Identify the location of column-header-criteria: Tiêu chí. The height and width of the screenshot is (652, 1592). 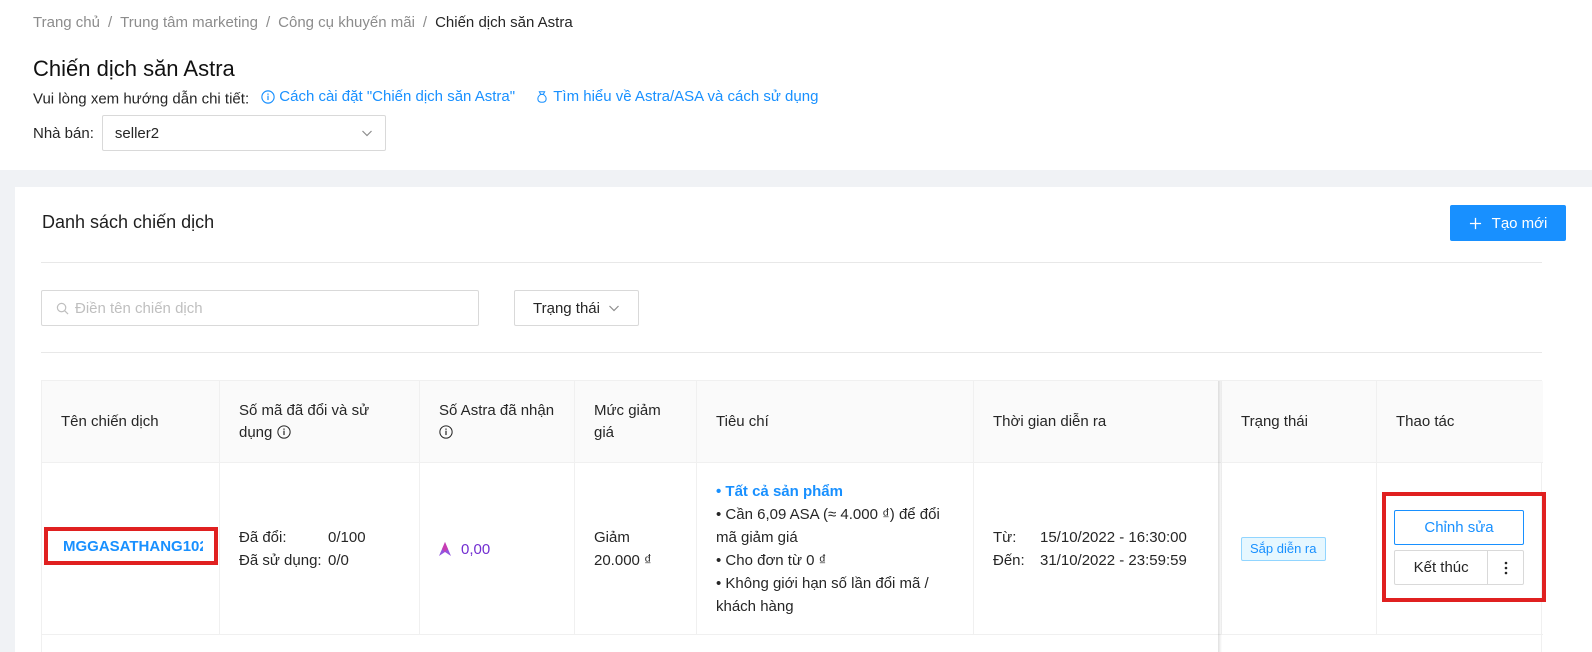
(835, 422).